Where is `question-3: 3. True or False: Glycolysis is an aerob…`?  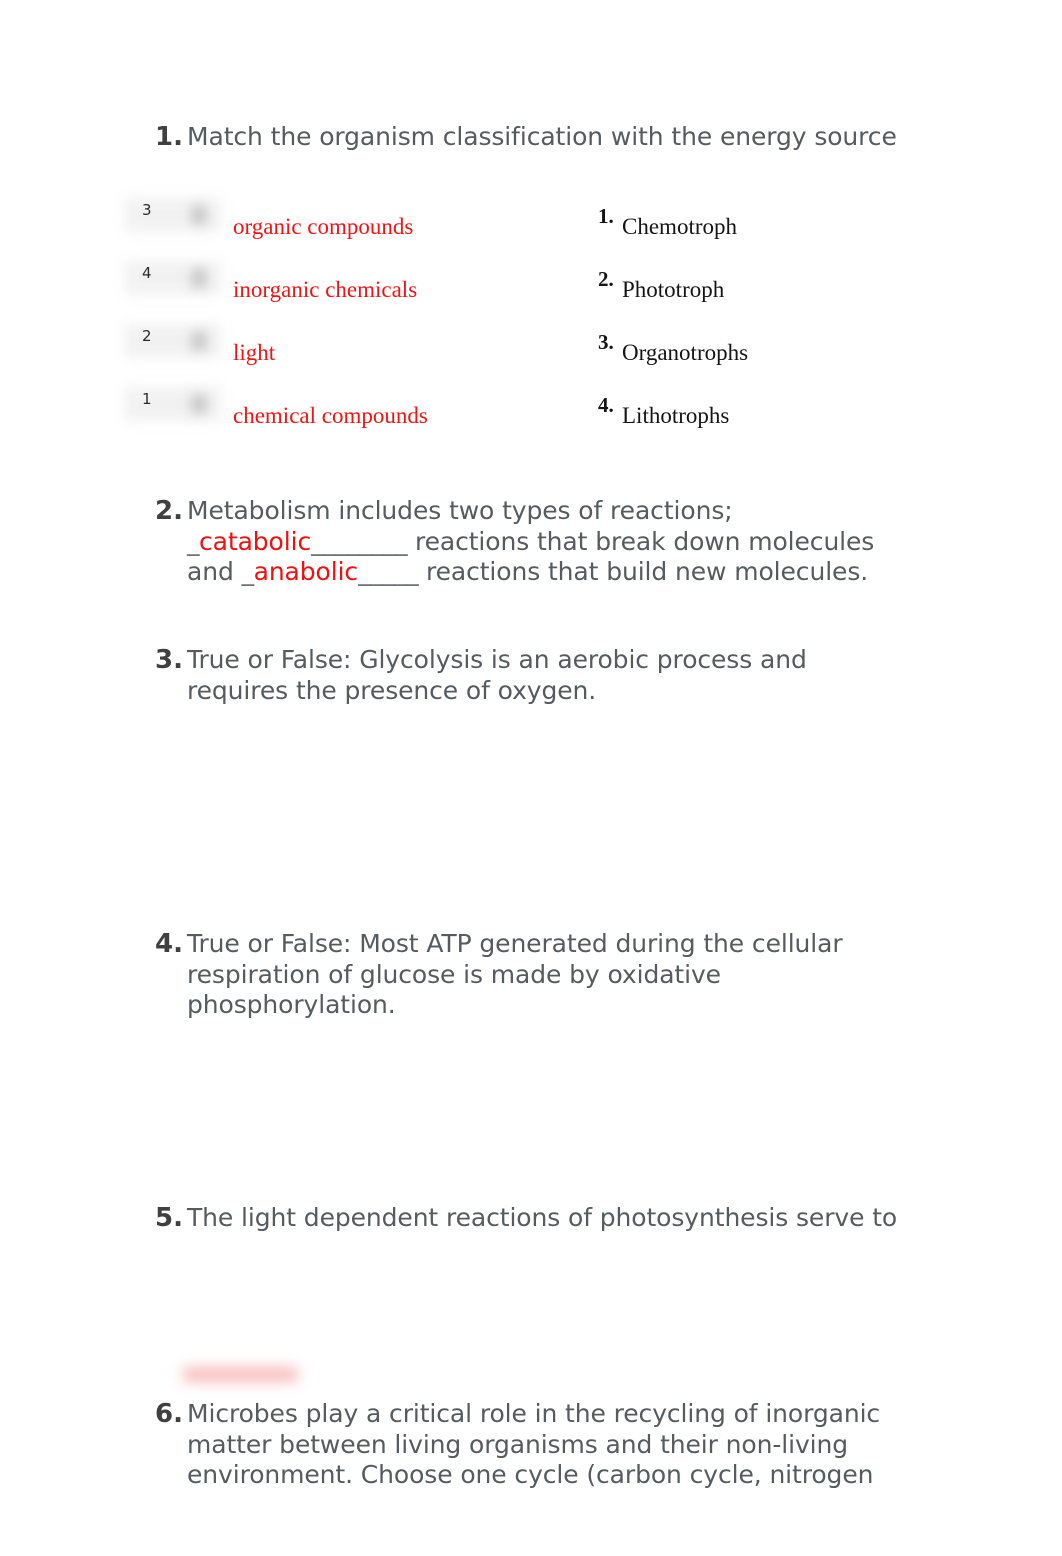
question-3: 3. True or False: Glycolysis is an aerob… is located at coordinates (570, 675).